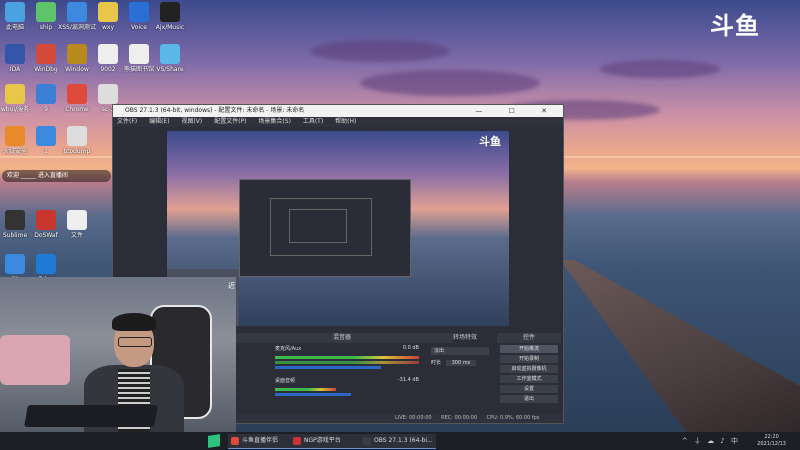 The height and width of the screenshot is (450, 800). What do you see at coordinates (135, 342) in the screenshot?
I see `glasses` at bounding box center [135, 342].